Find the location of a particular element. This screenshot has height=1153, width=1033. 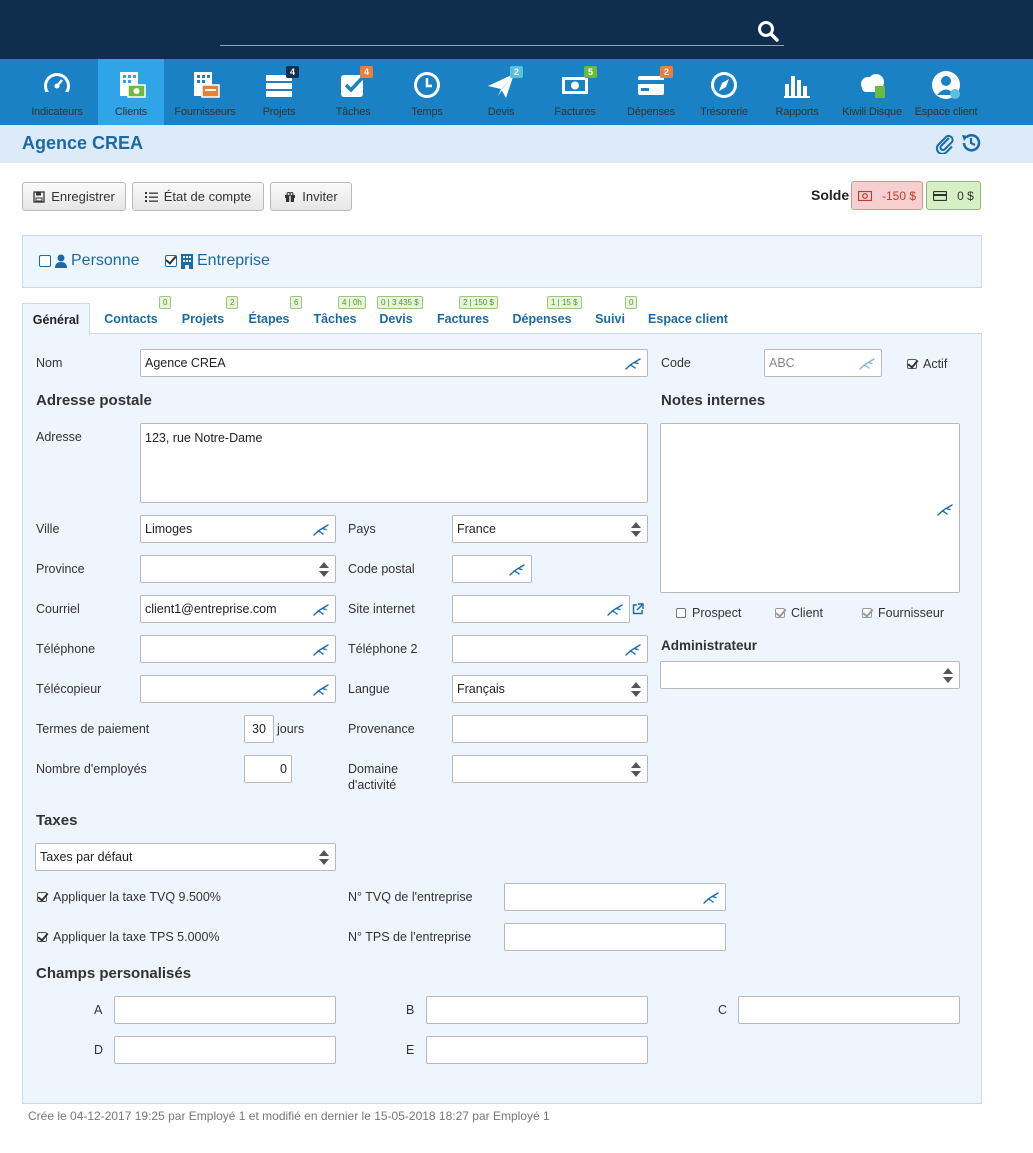

tvq-no-field is located at coordinates (615, 897).